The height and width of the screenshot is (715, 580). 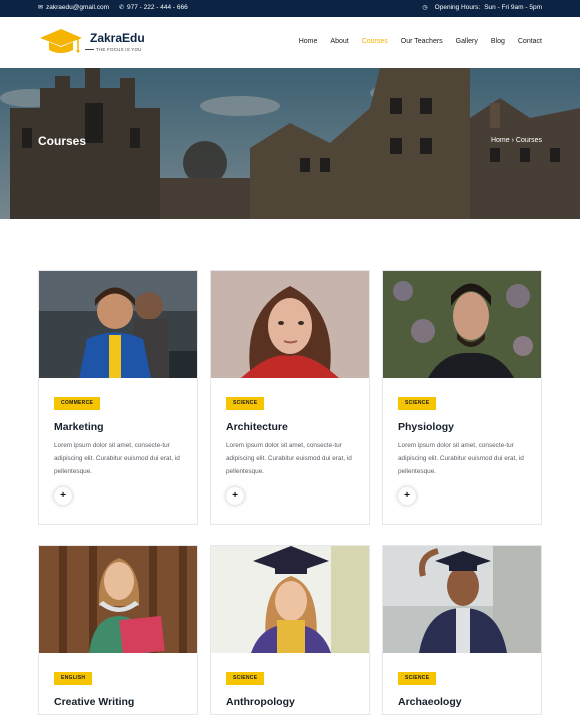 What do you see at coordinates (77, 403) in the screenshot?
I see `category-badge: COMMERCE` at bounding box center [77, 403].